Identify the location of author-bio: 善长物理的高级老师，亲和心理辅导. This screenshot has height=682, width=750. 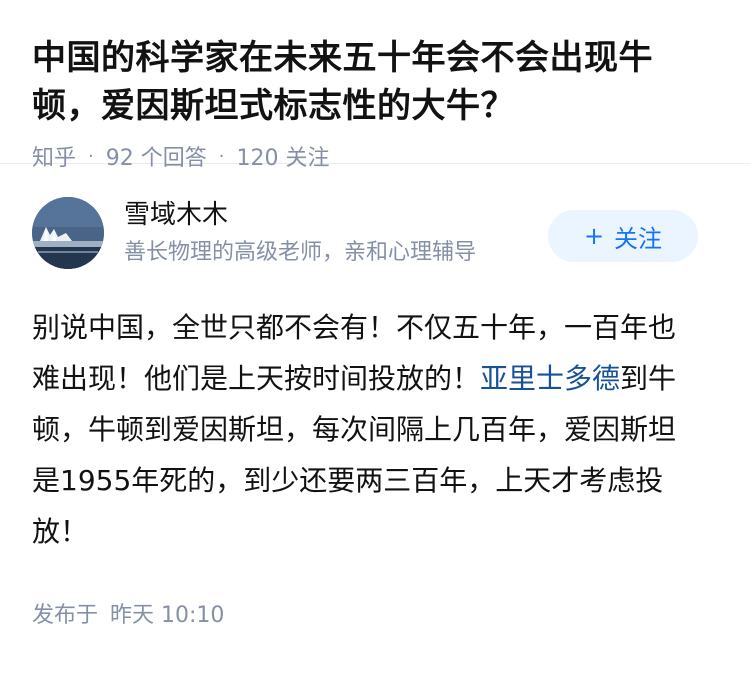
(300, 252).